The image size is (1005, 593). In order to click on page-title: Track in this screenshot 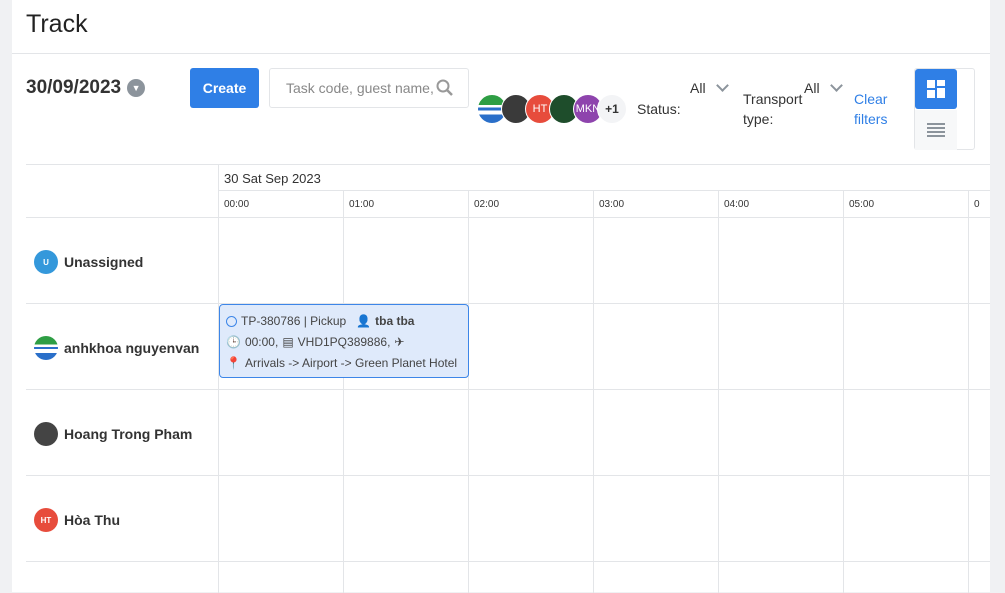, I will do `click(57, 24)`.